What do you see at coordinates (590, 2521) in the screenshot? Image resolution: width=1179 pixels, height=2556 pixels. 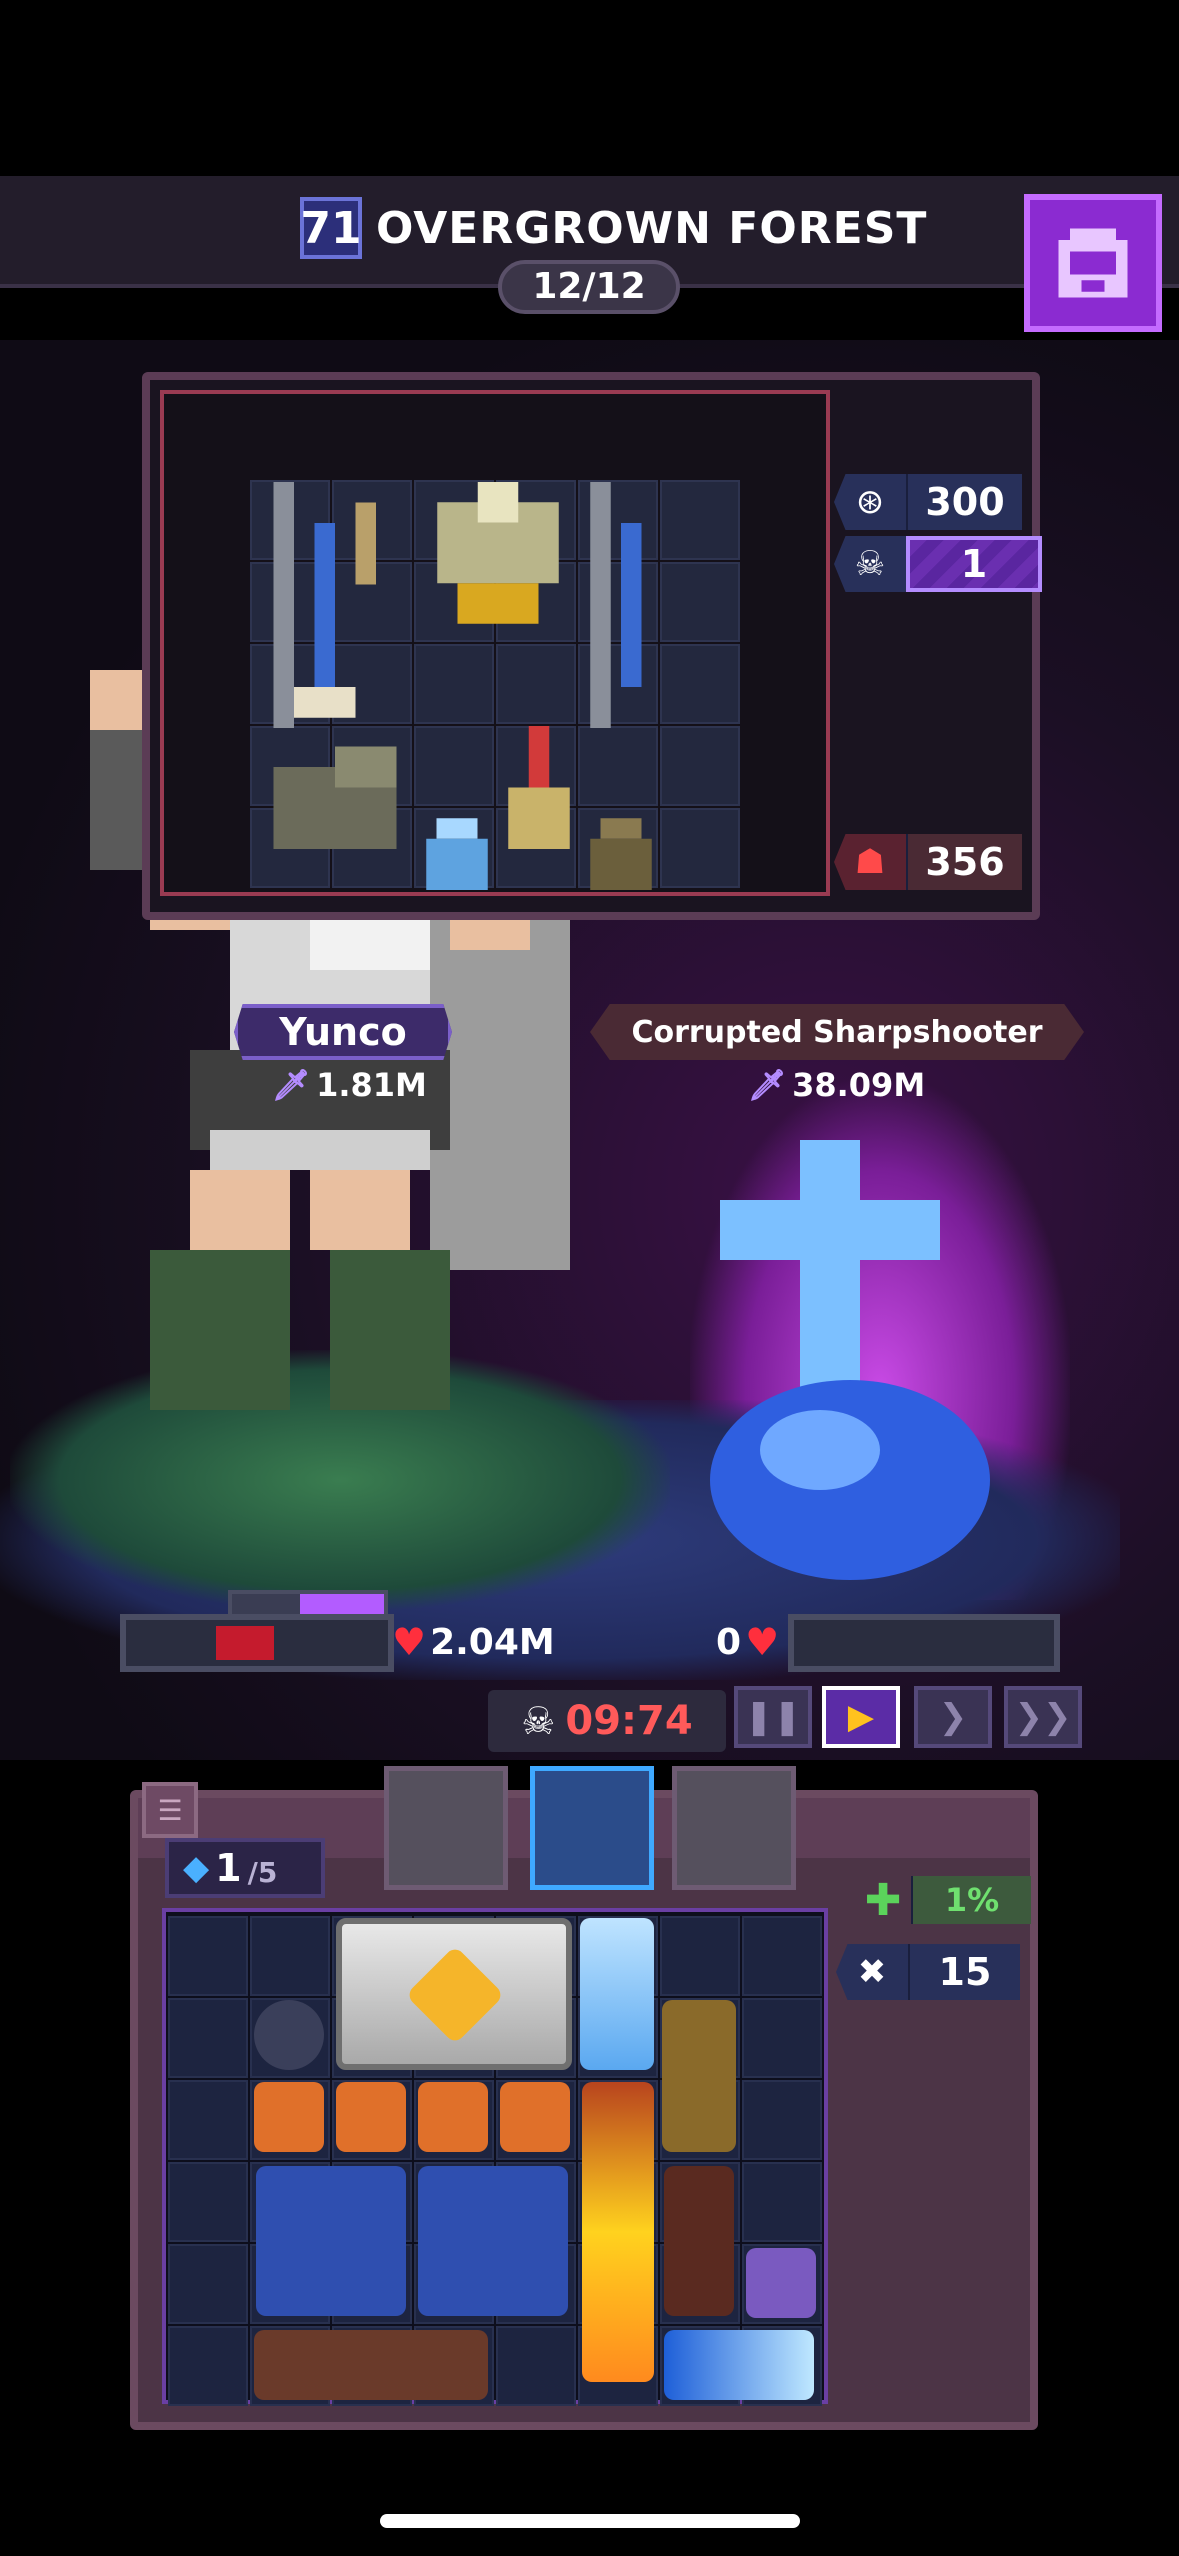 I see `home-indicator` at bounding box center [590, 2521].